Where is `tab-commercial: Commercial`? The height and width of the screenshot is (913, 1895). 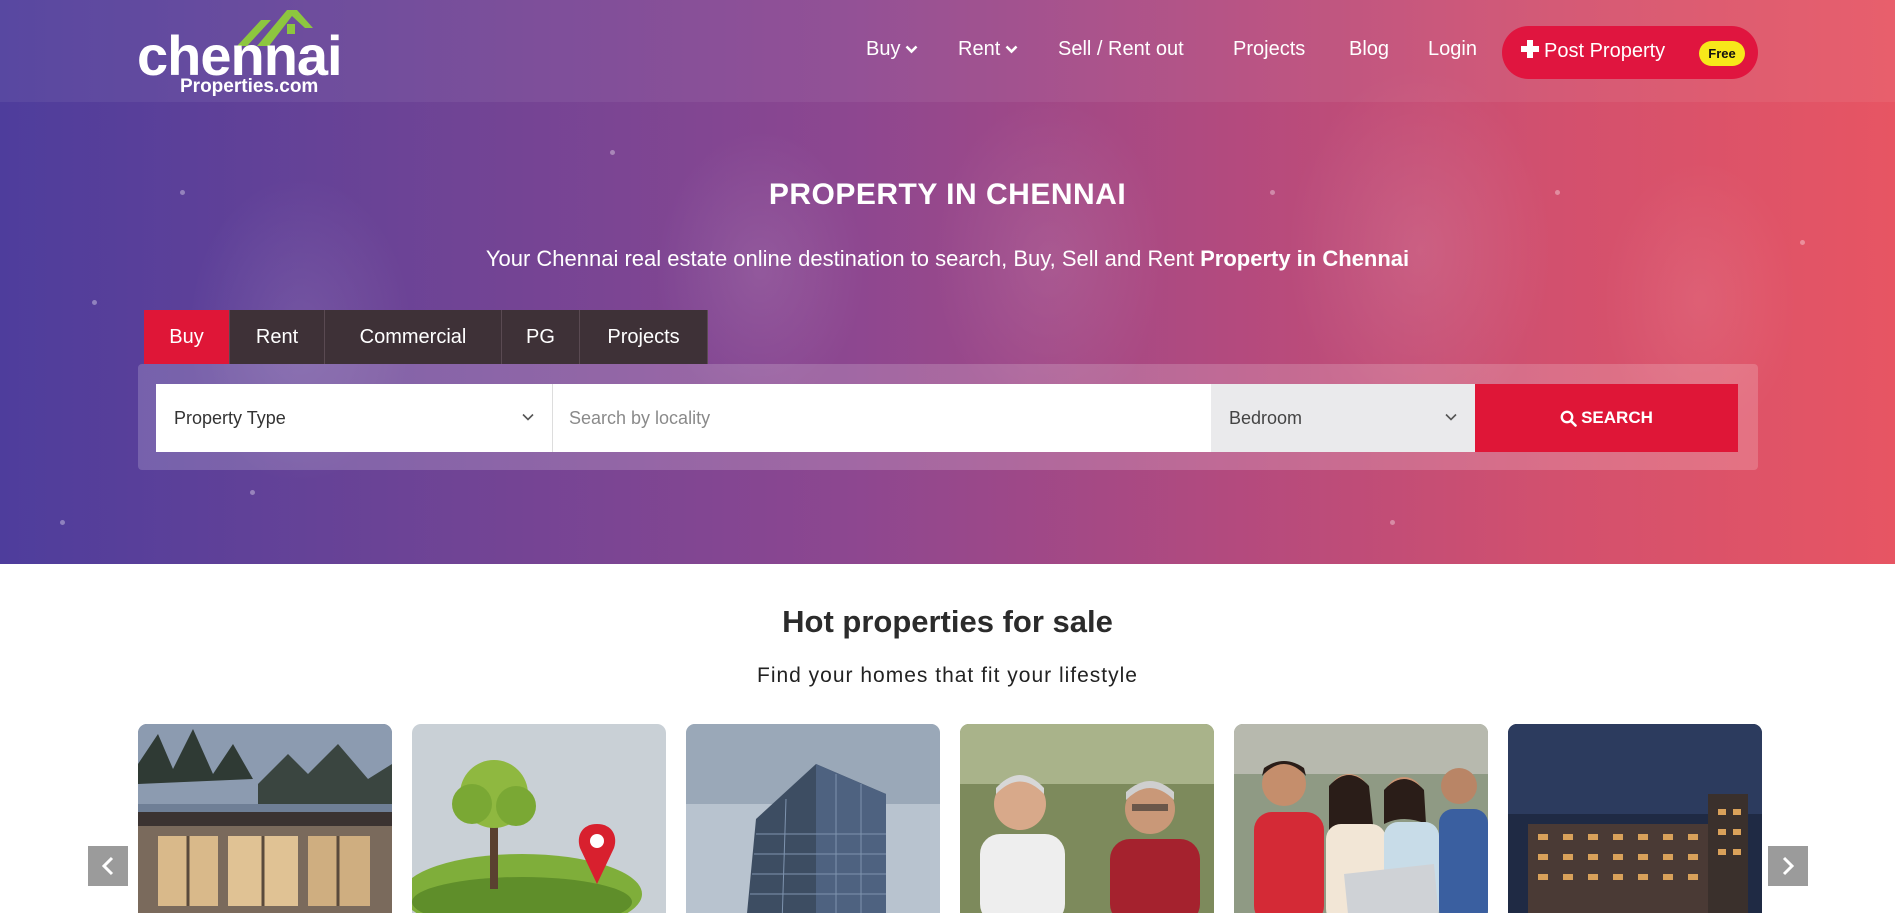
tab-commercial: Commercial is located at coordinates (413, 337).